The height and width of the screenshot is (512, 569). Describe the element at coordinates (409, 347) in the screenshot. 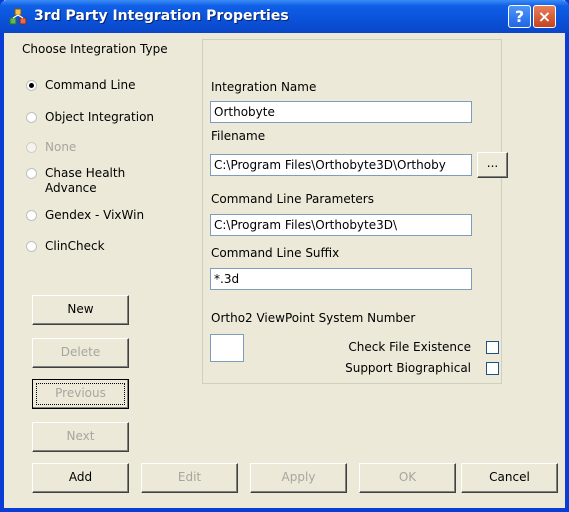

I see `check-file-existence-label: Check File Existence` at that location.